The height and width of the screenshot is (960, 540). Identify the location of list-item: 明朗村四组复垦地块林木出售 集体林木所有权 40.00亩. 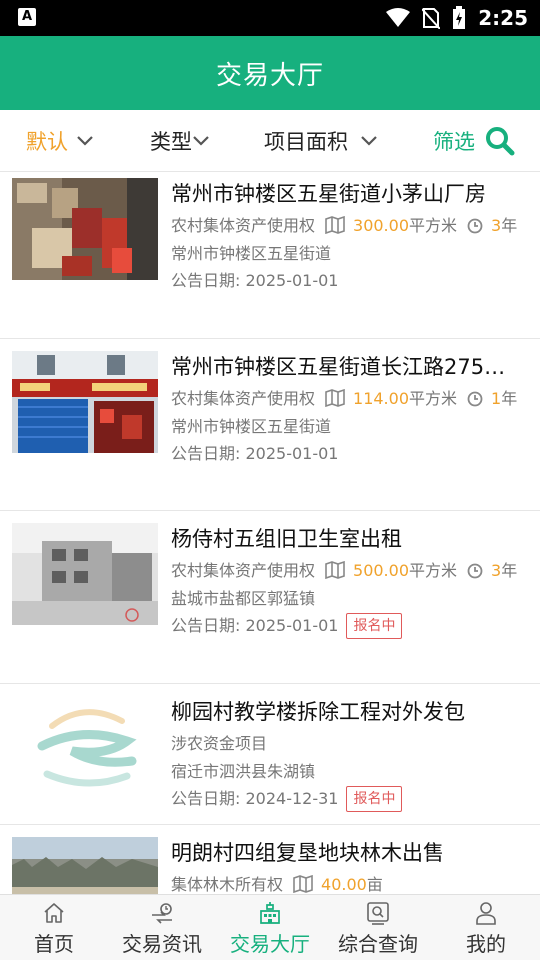
(270, 859).